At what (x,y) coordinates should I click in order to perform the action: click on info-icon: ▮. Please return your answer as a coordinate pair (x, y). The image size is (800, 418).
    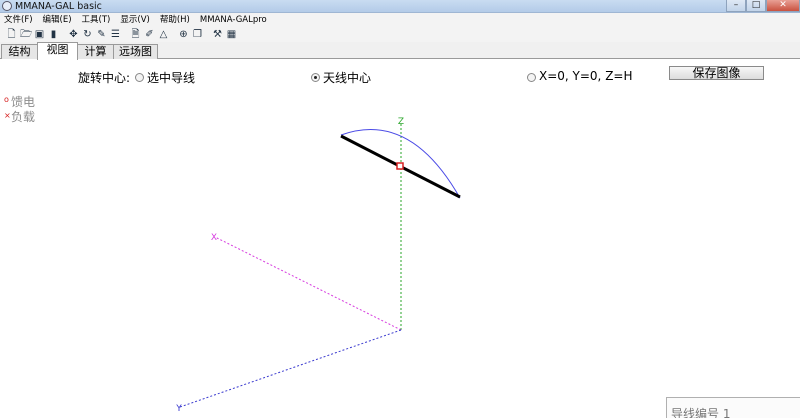
    Looking at the image, I should click on (53, 34).